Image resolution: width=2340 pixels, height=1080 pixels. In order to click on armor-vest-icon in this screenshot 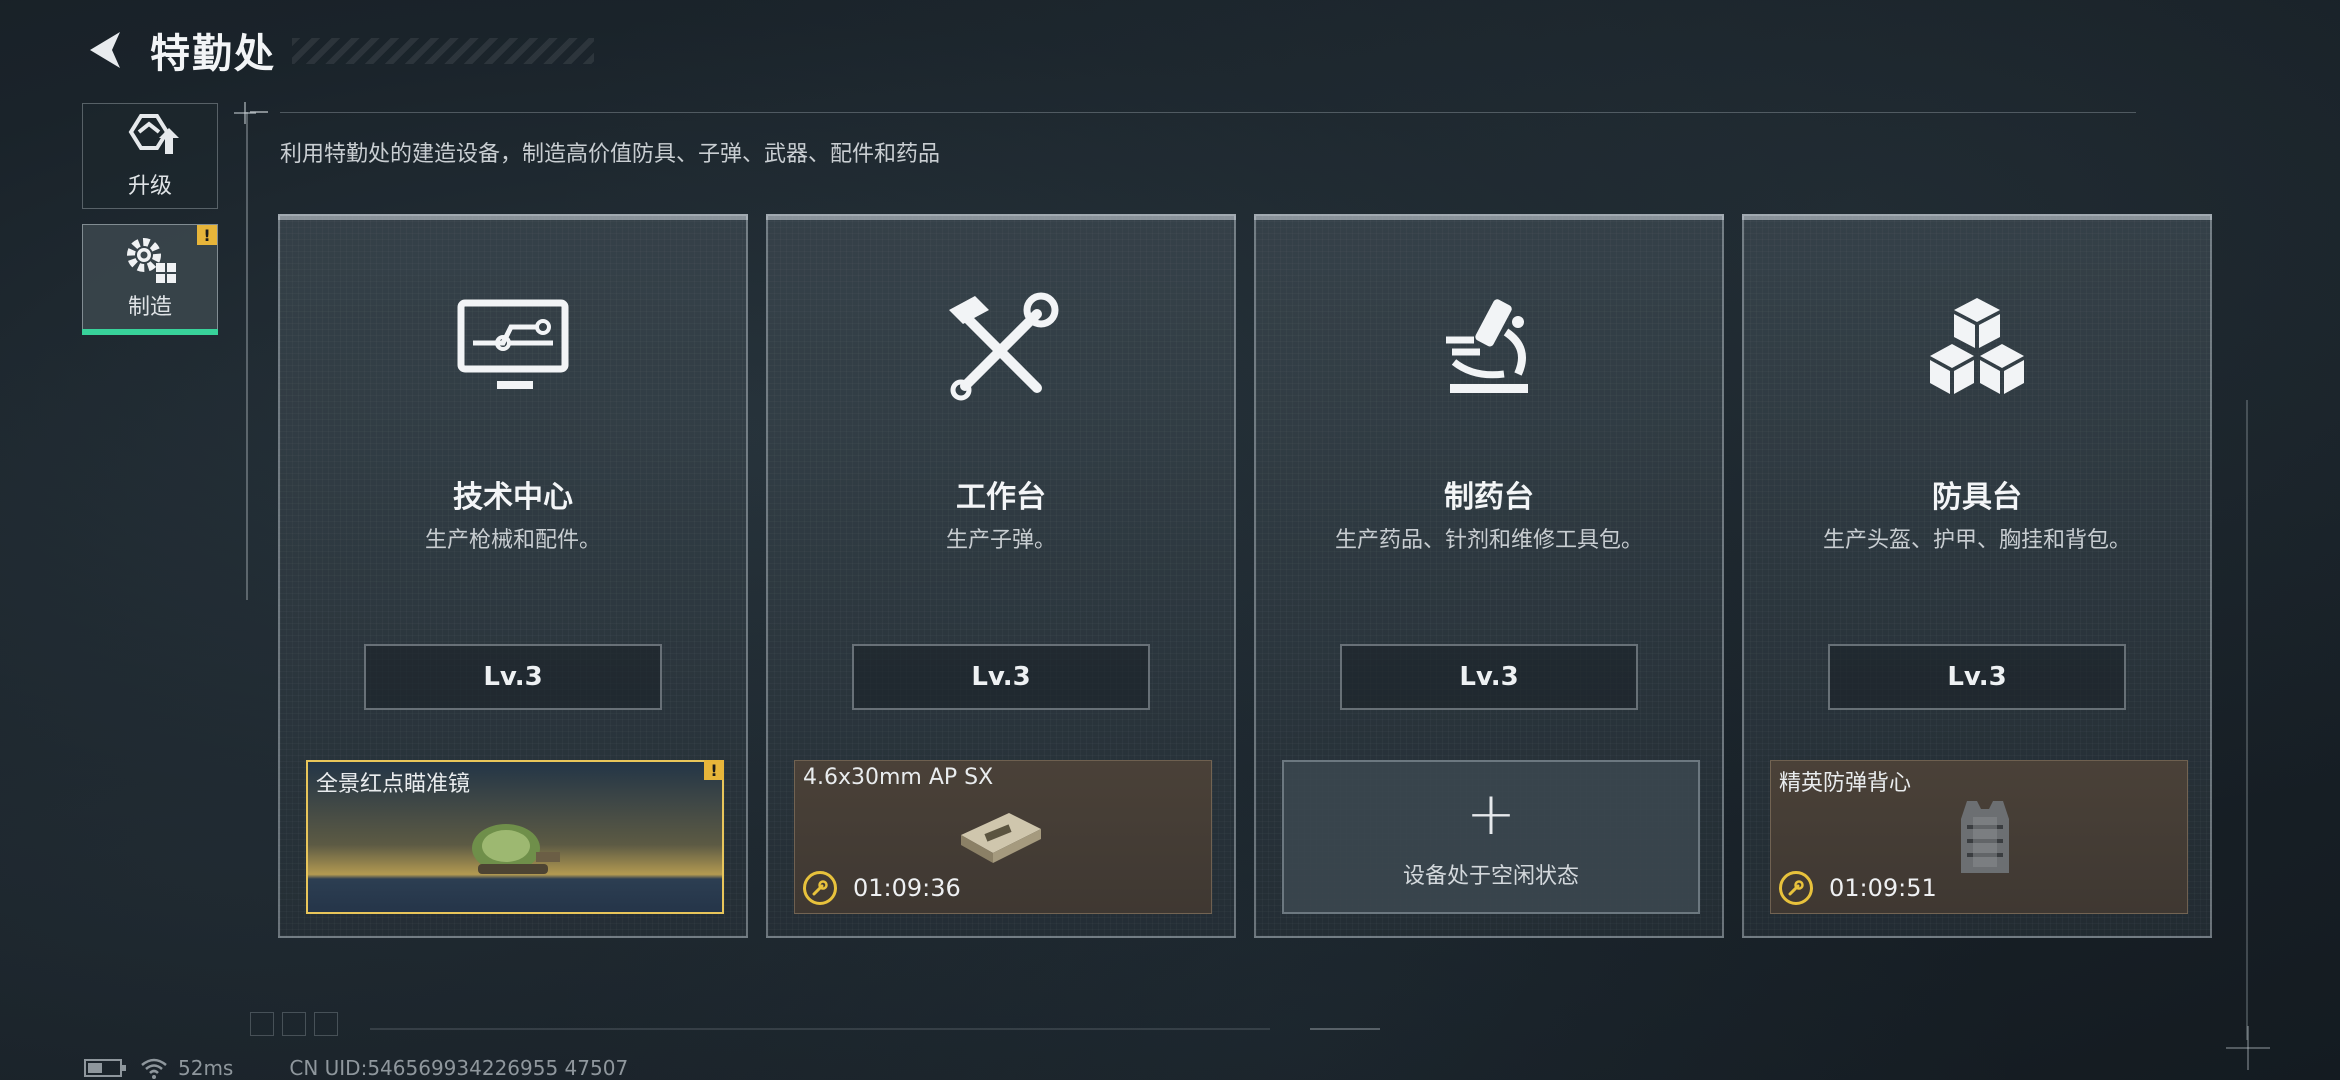, I will do `click(1985, 837)`.